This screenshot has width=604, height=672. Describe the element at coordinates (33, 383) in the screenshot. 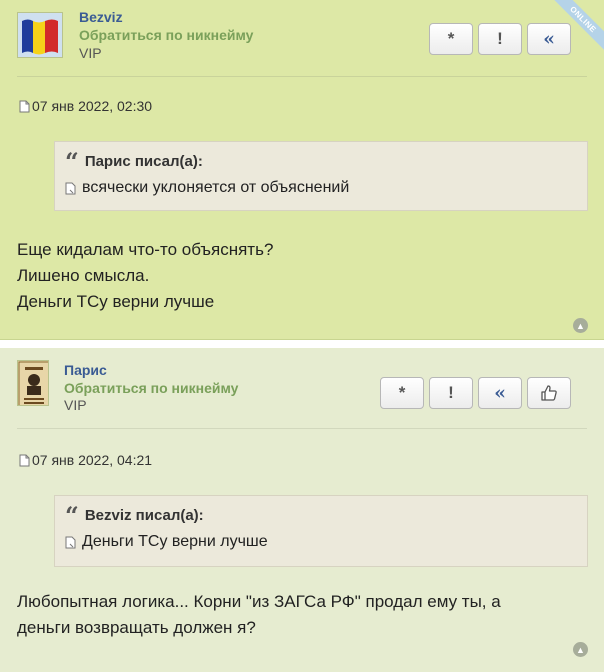

I see `wanted-poster-avatar` at that location.